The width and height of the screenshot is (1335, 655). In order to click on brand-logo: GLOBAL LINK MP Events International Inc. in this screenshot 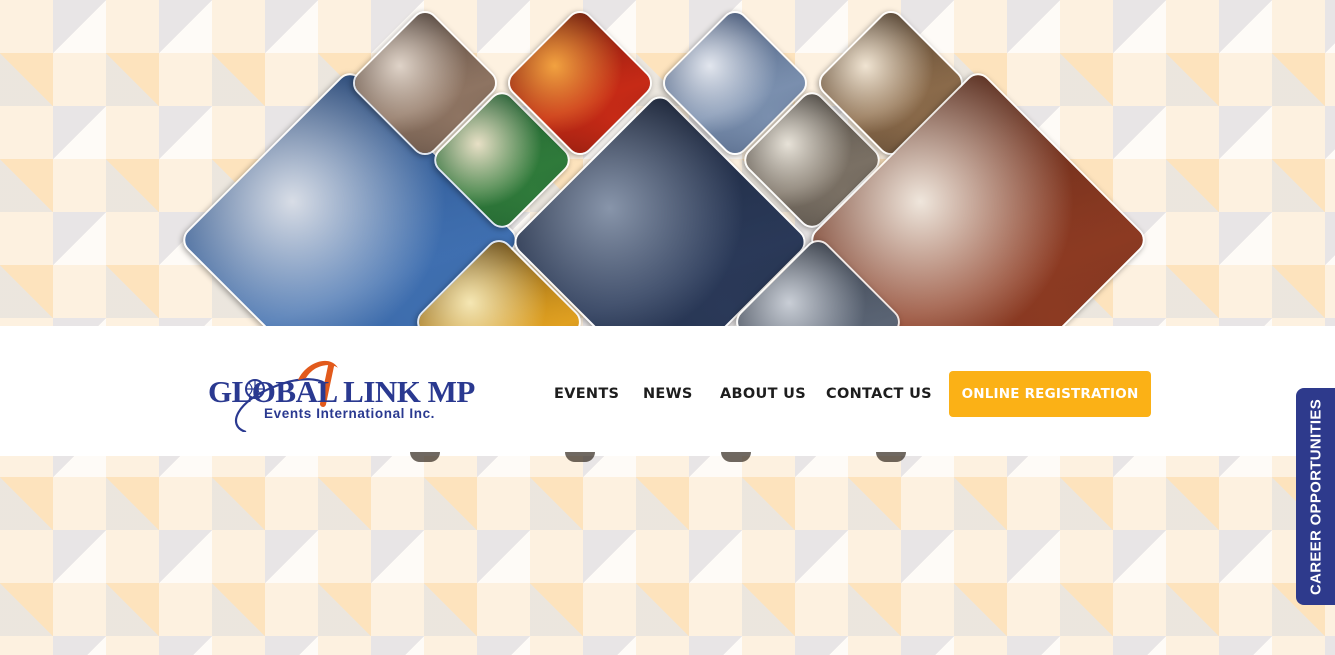, I will do `click(340, 394)`.